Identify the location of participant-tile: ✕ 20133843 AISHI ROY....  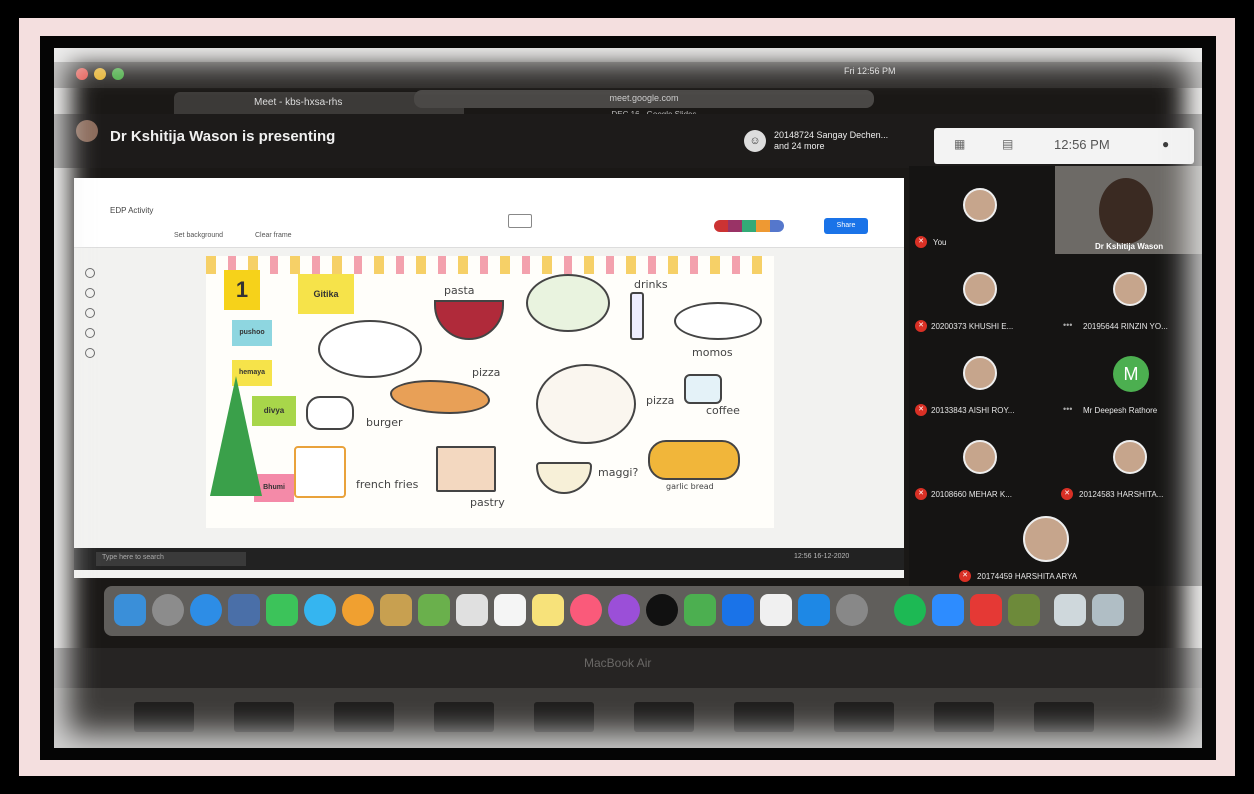
(982, 386).